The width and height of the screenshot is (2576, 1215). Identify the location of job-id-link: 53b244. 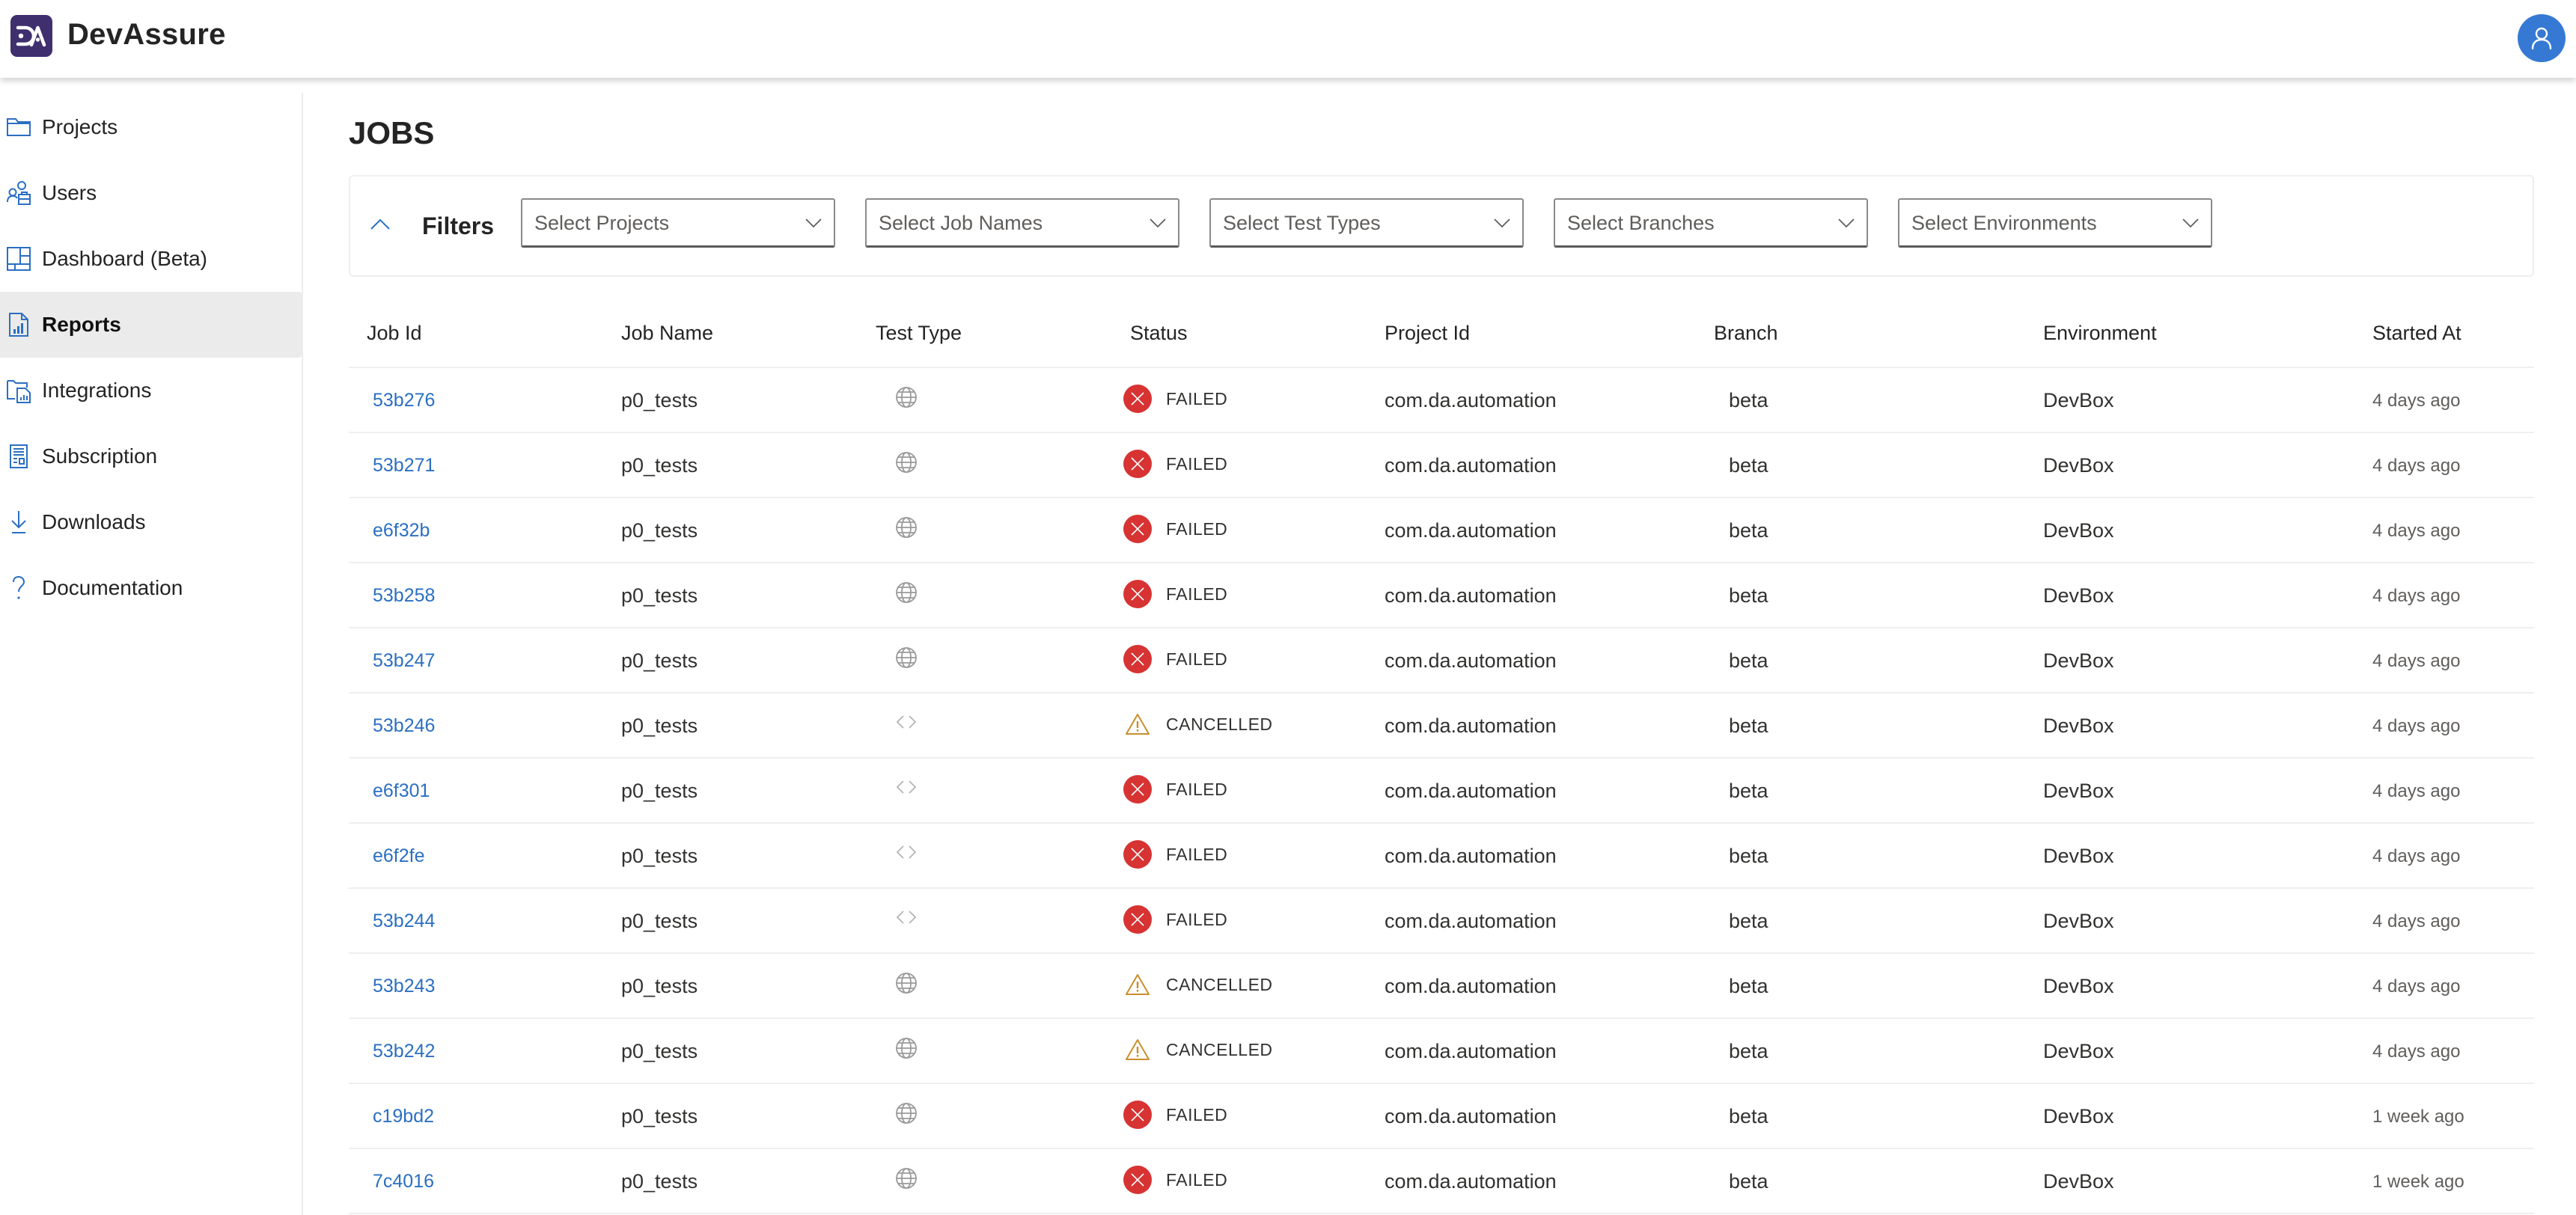
(404, 921).